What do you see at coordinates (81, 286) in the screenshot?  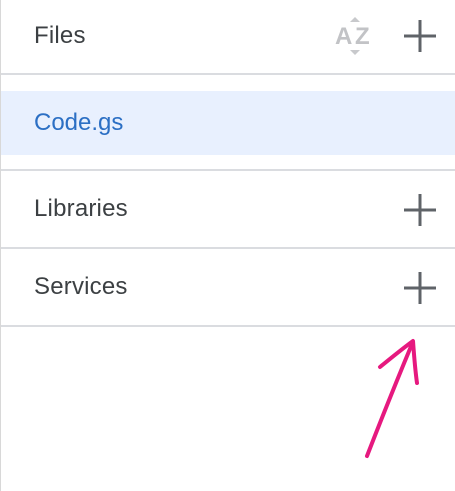 I see `services-section-title: Services` at bounding box center [81, 286].